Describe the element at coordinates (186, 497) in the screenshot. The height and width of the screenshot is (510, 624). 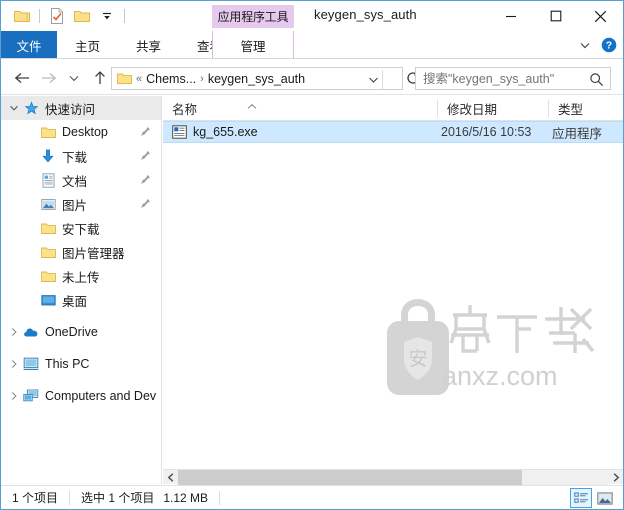
I see `status-selection-size: 1.12 MB` at that location.